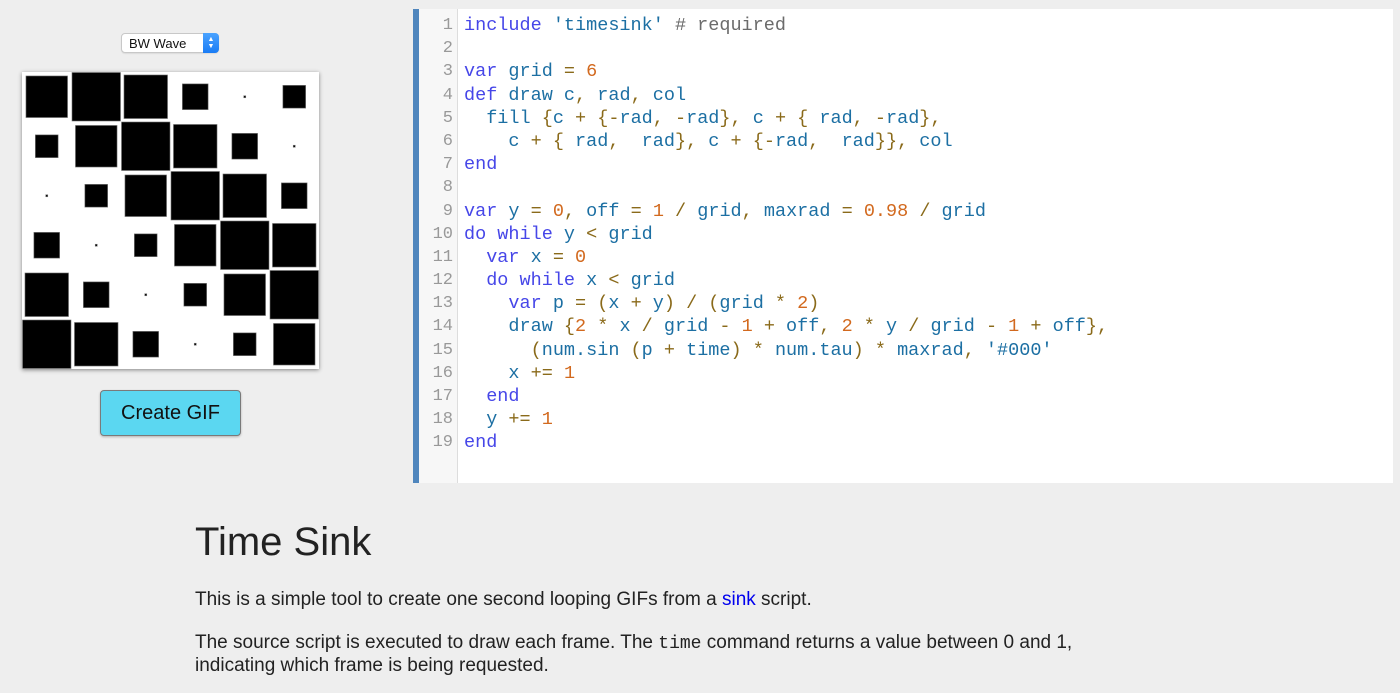  What do you see at coordinates (680, 644) in the screenshot?
I see `time-command-code: time` at bounding box center [680, 644].